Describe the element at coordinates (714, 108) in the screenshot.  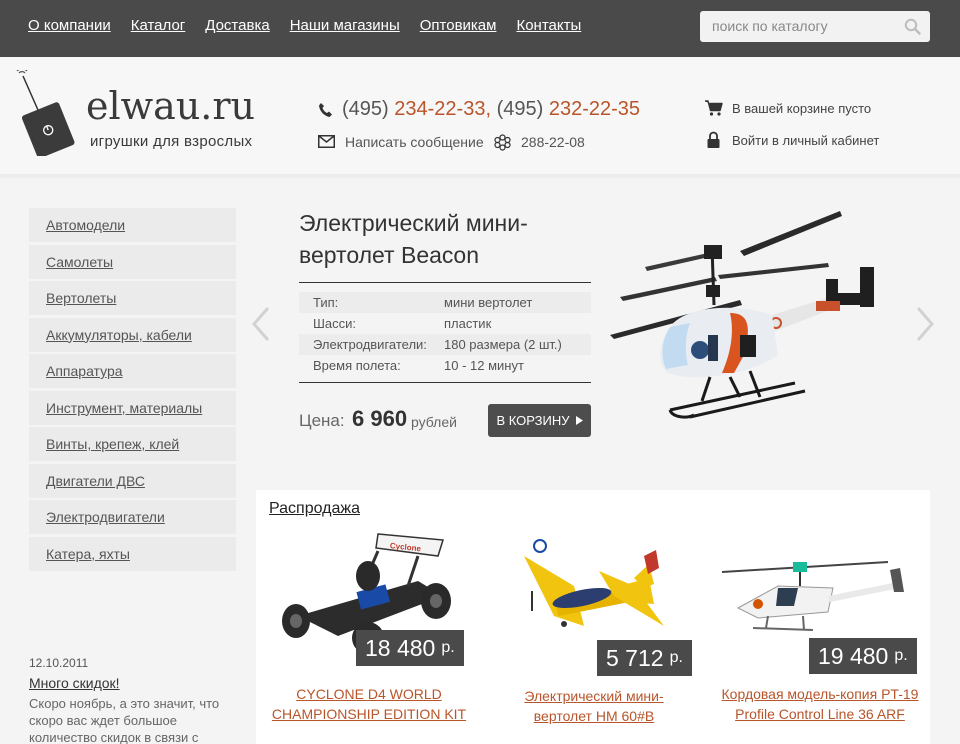
I see `cart-icon` at that location.